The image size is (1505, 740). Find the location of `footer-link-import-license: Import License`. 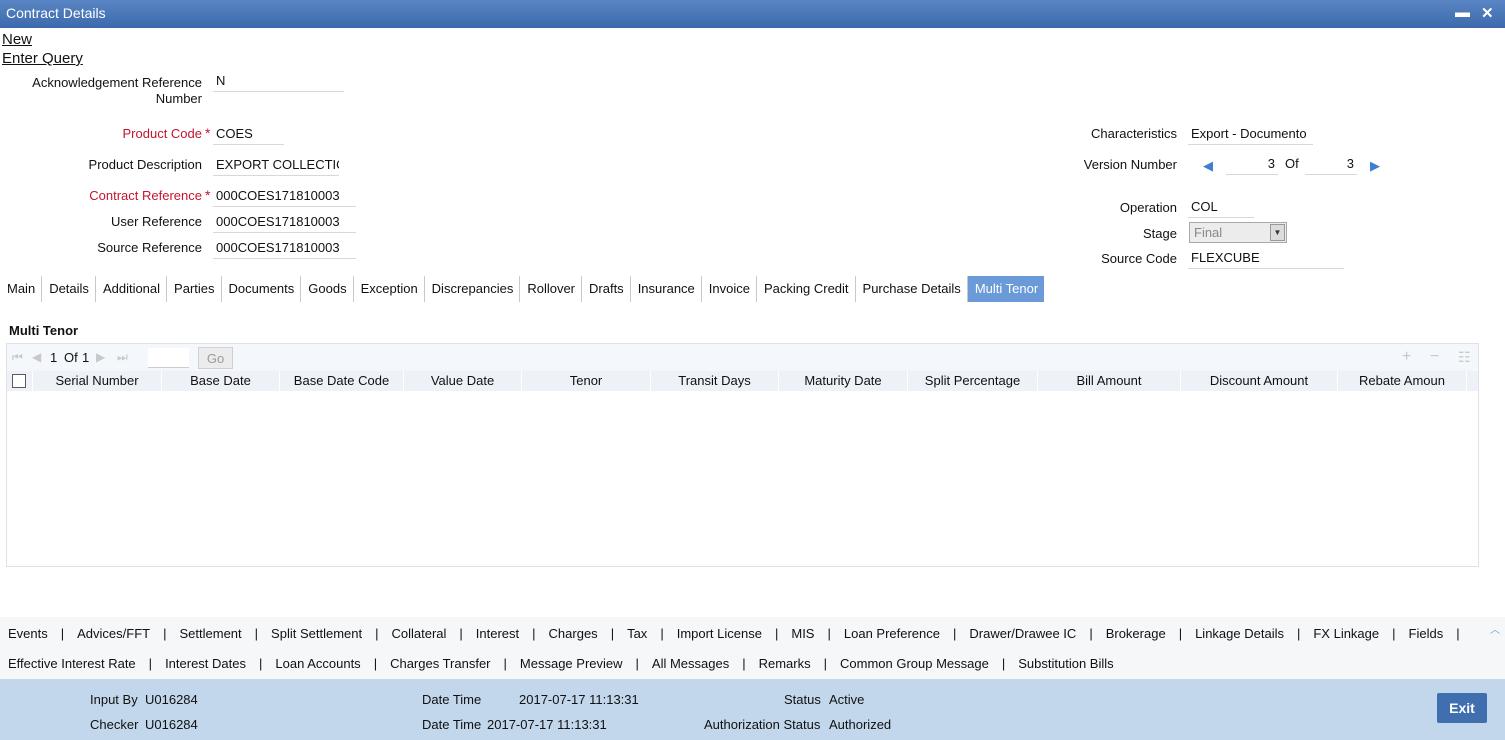

footer-link-import-license: Import License is located at coordinates (719, 633).